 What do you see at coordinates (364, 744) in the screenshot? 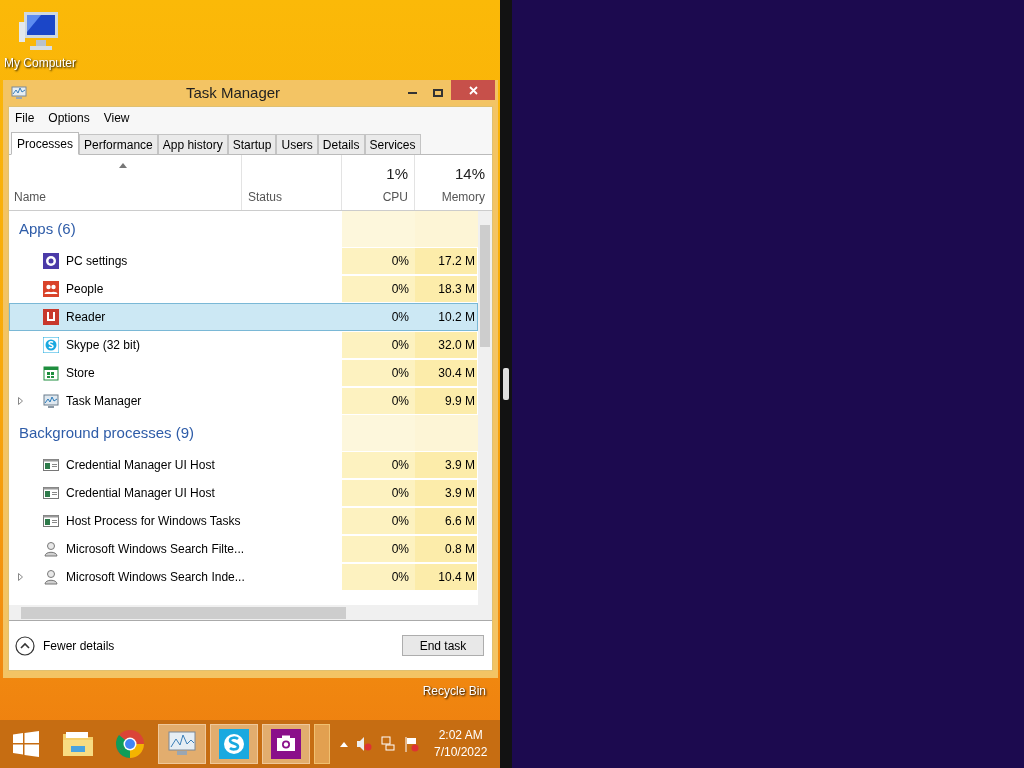
I see `speaker-muted-icon` at bounding box center [364, 744].